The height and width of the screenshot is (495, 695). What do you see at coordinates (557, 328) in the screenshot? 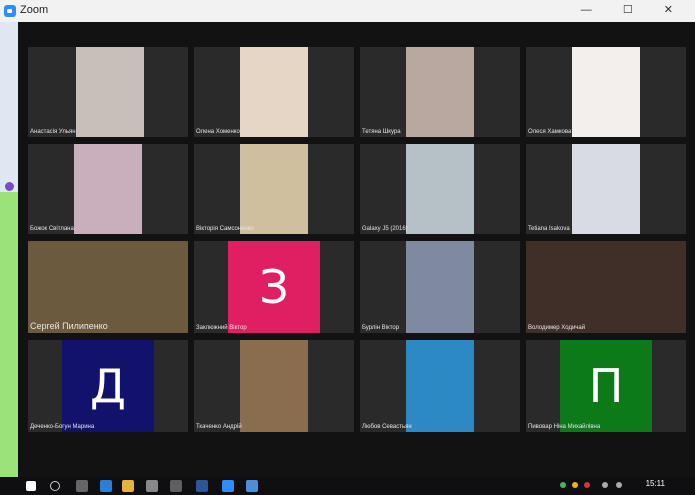
I see `participant-name: Володимер Ходичай` at bounding box center [557, 328].